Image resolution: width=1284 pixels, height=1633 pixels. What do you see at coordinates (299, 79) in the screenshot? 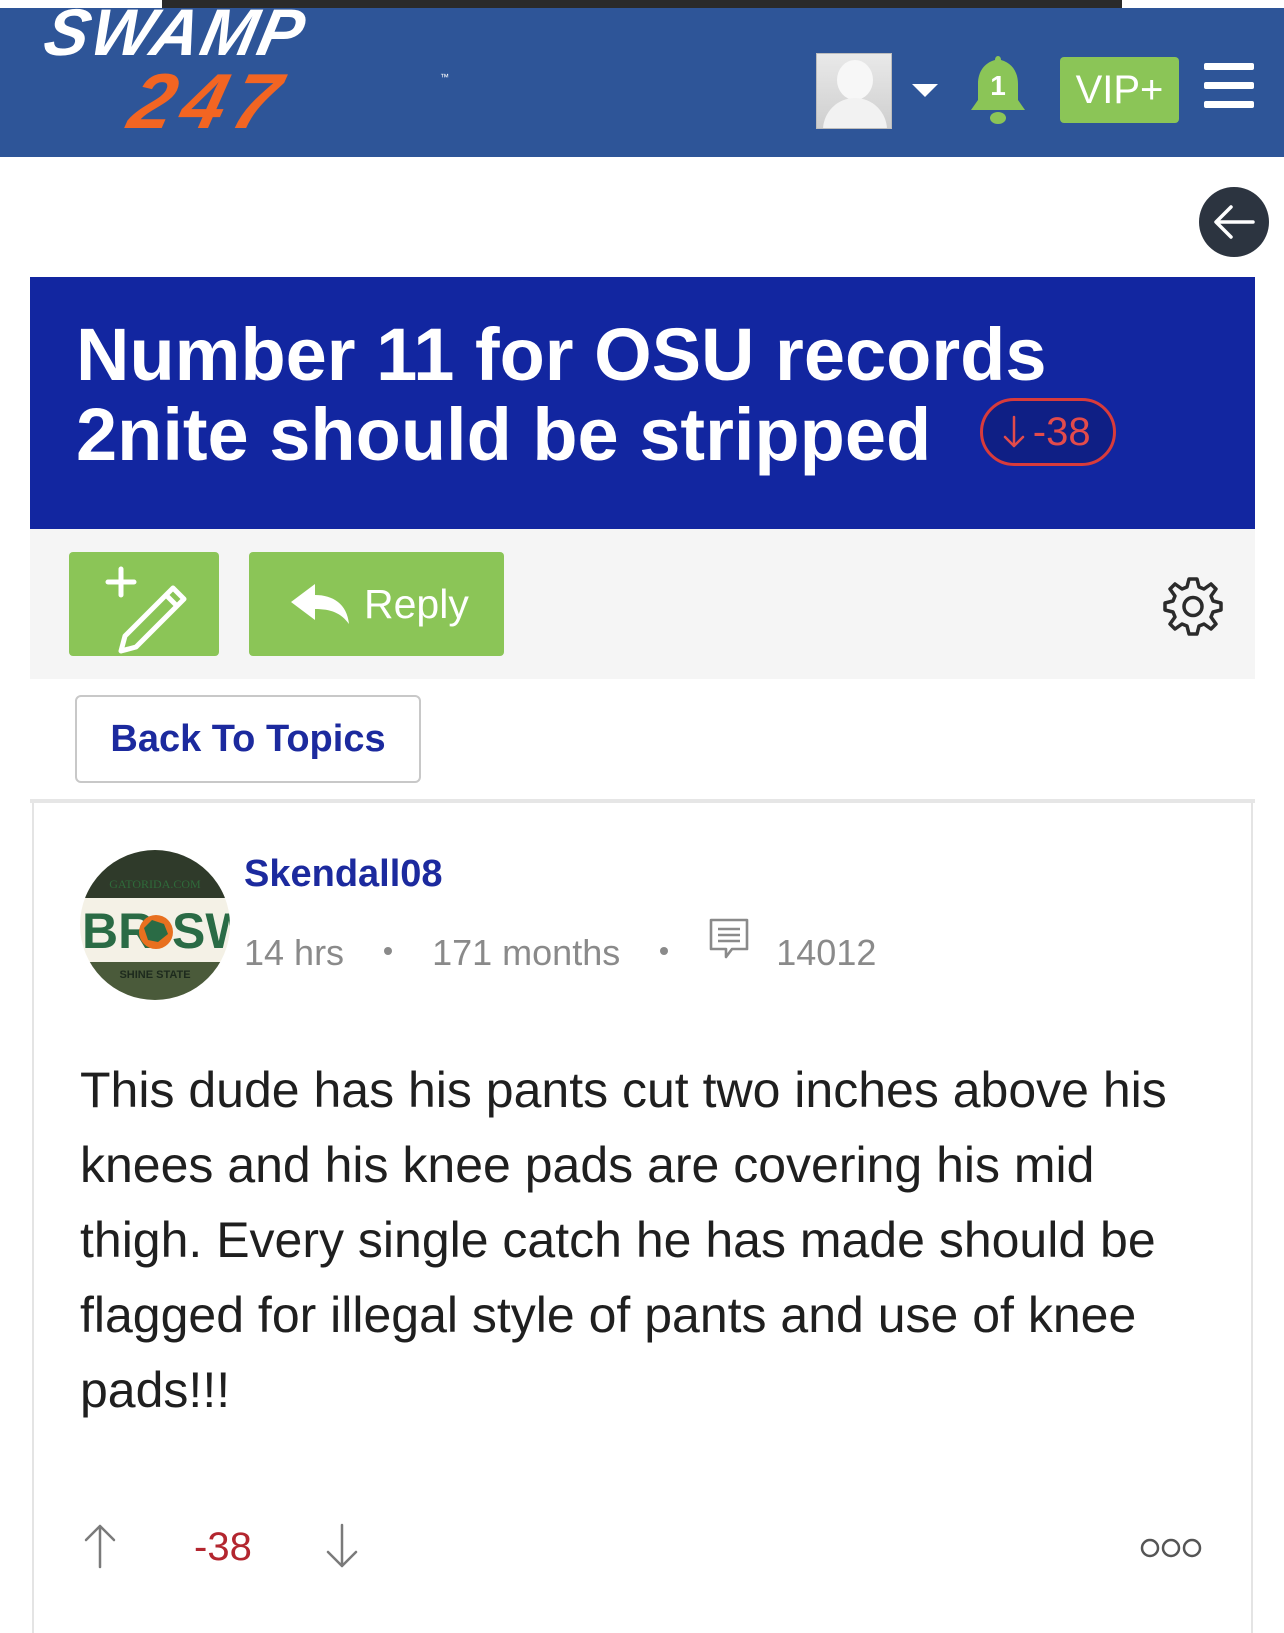
I see `site-logo: SWAMP 247 ™` at bounding box center [299, 79].